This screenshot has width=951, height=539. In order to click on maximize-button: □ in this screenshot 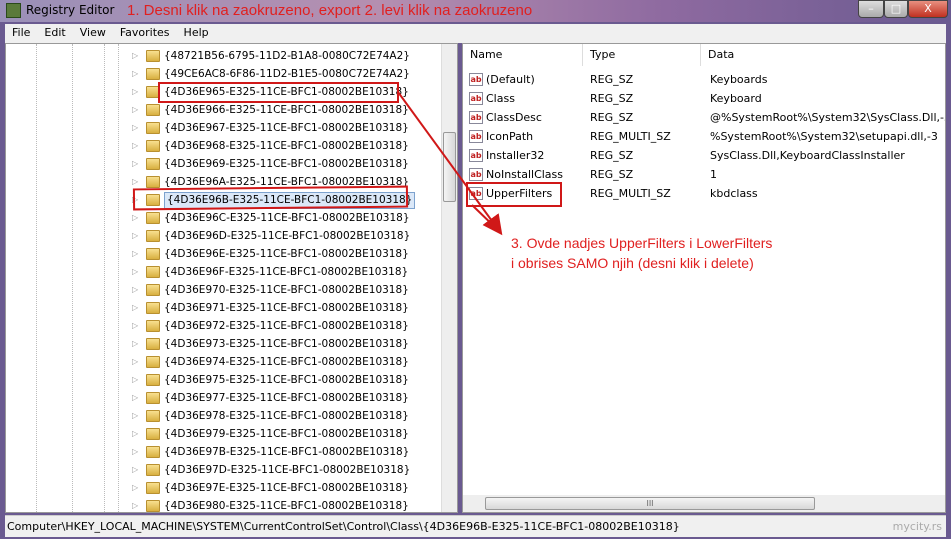, I will do `click(896, 9)`.